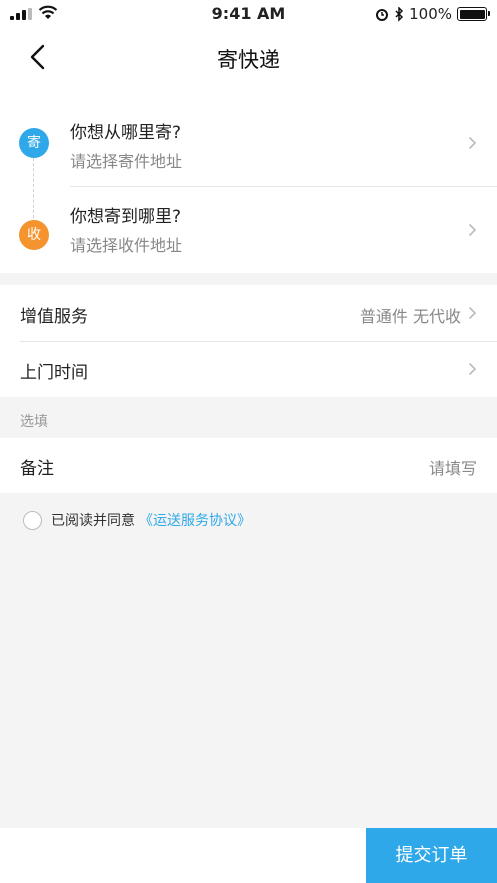 The width and height of the screenshot is (497, 883). I want to click on agreement-link: 《运送服务协议》, so click(195, 520).